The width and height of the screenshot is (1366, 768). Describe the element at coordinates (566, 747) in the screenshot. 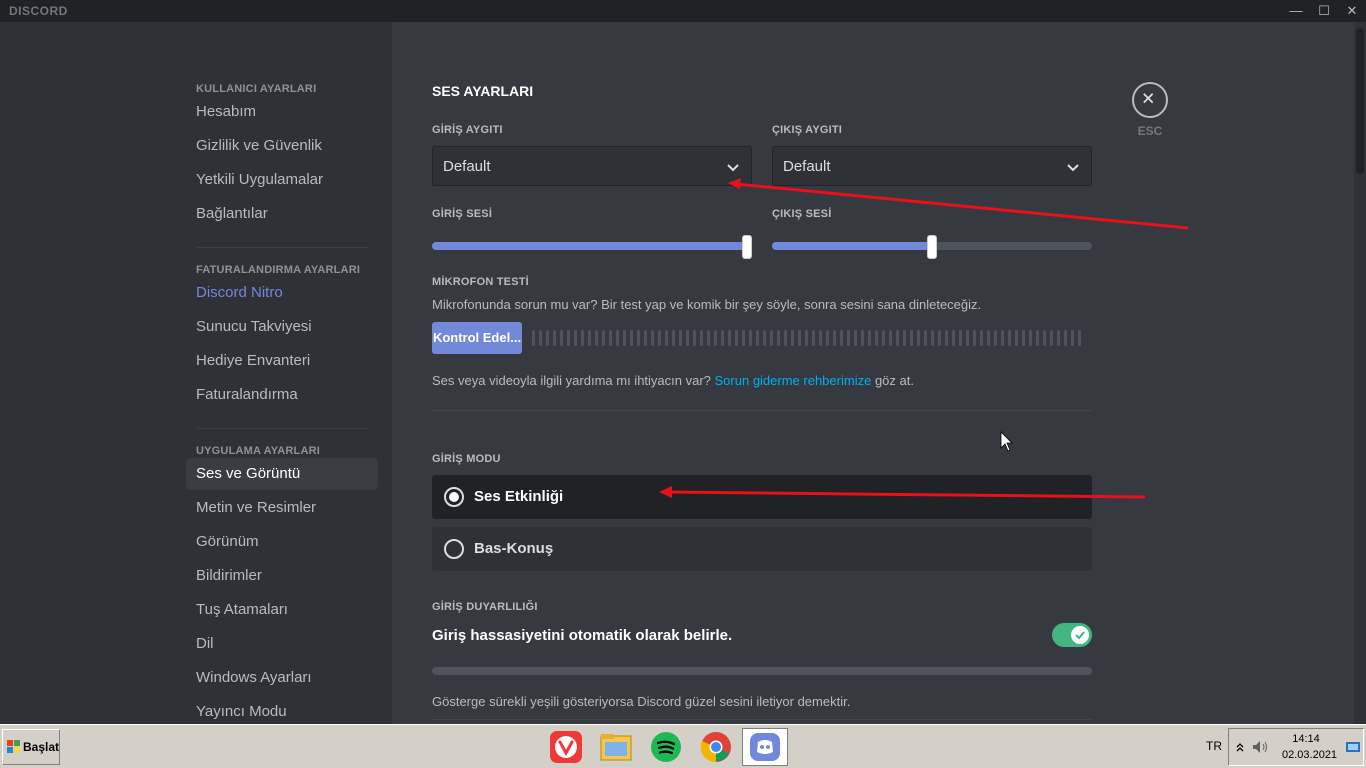

I see `vivaldi-icon` at that location.